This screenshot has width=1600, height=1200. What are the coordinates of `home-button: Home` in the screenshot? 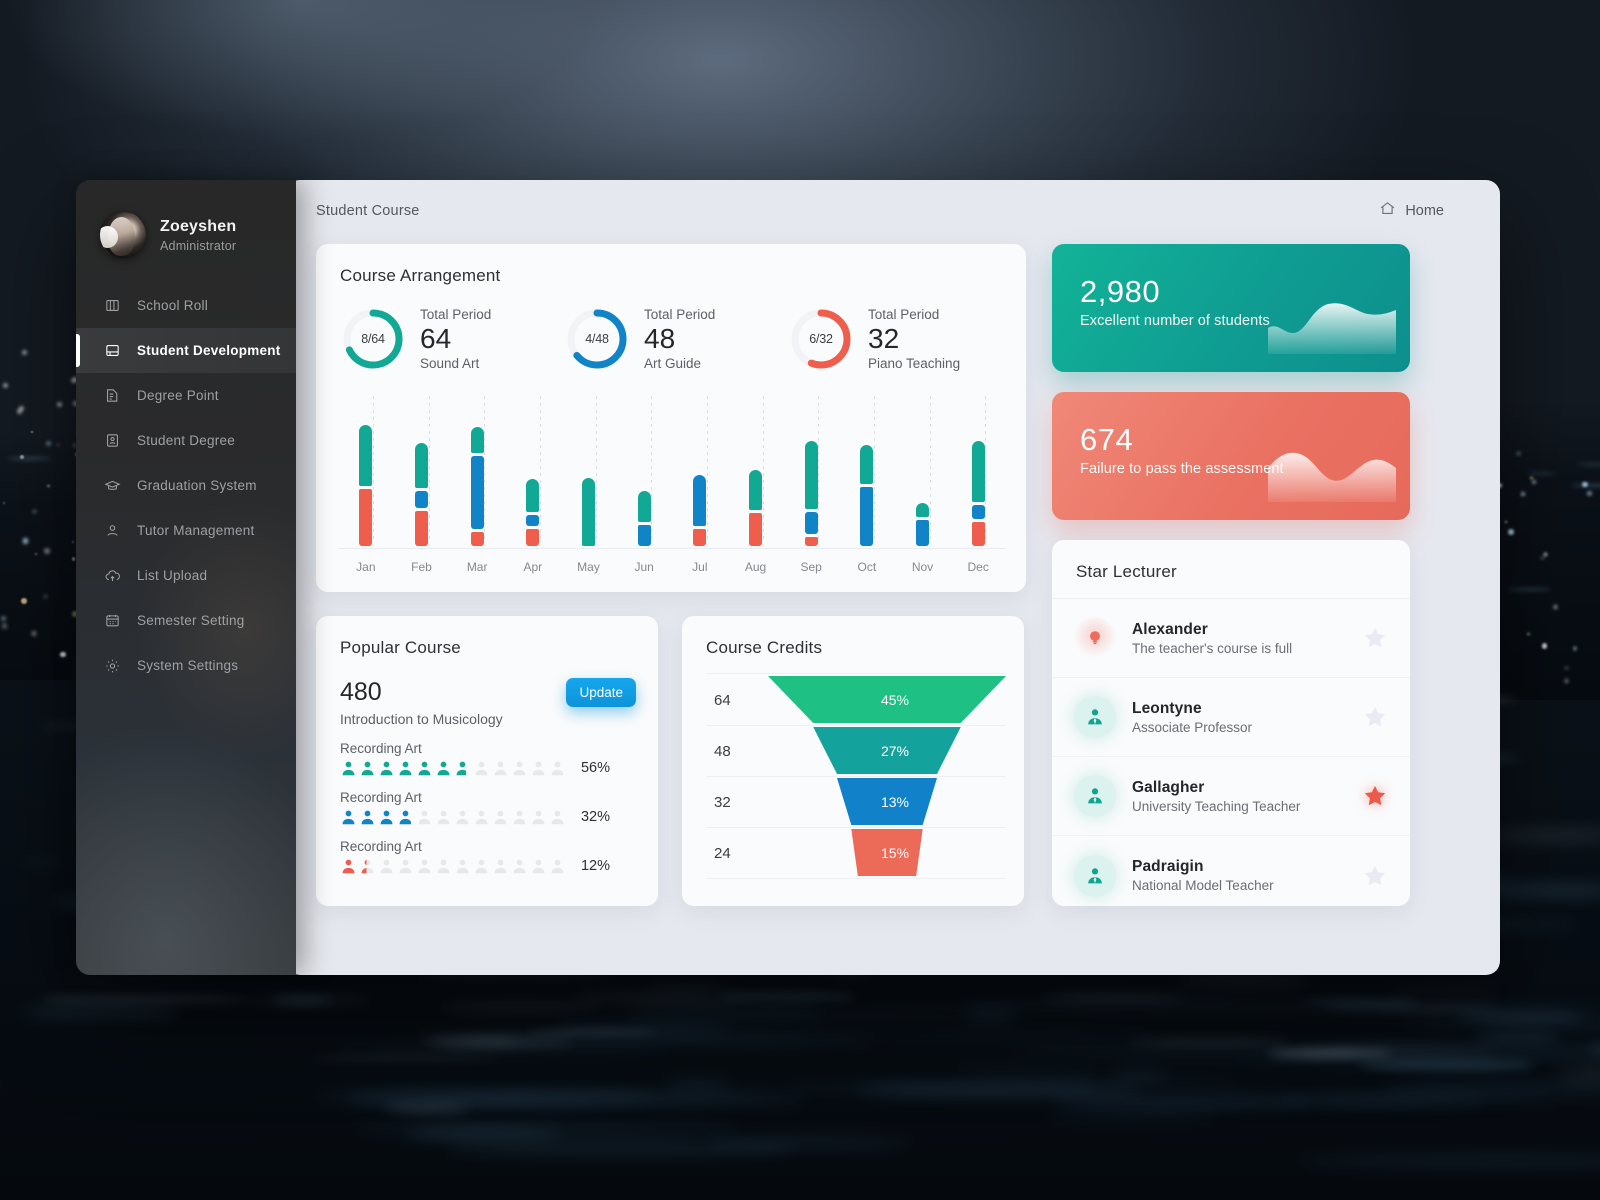 It's located at (1411, 211).